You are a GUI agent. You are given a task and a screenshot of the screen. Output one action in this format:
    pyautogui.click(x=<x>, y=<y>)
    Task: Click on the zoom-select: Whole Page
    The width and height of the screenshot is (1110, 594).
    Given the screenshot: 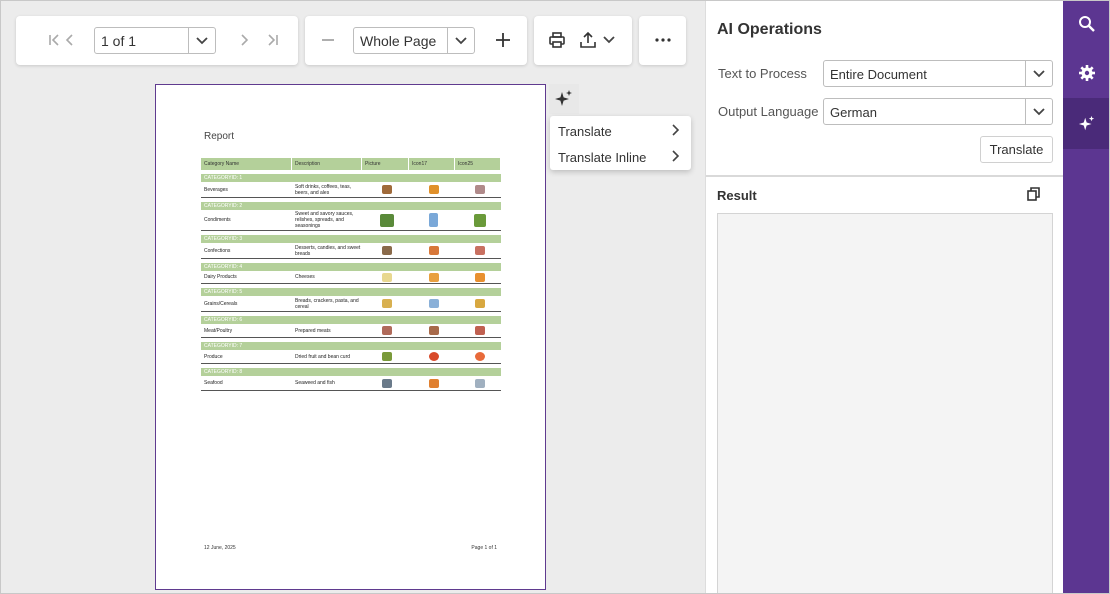 What is the action you would take?
    pyautogui.click(x=414, y=40)
    